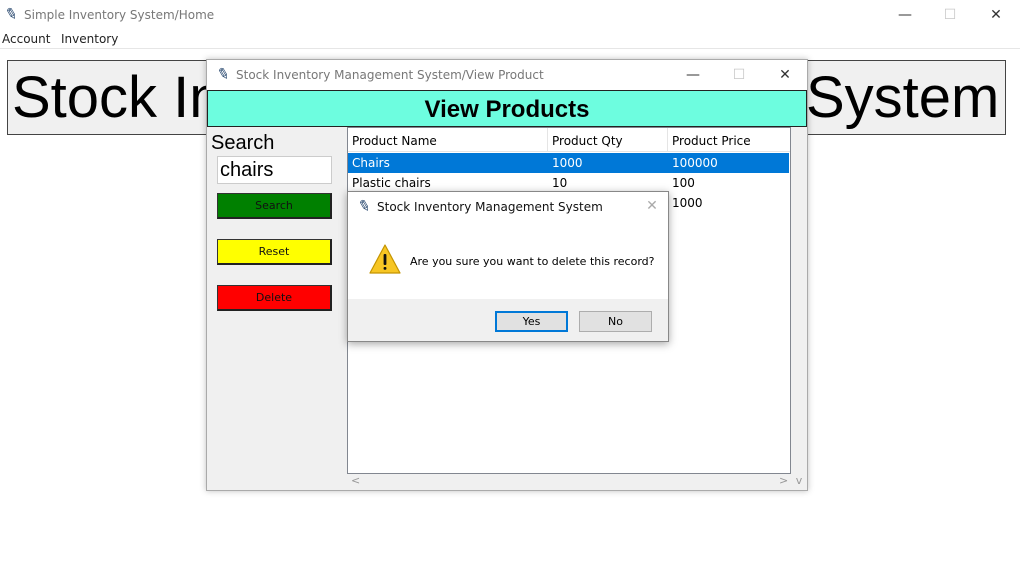 Image resolution: width=1020 pixels, height=569 pixels. I want to click on no-button: No, so click(615, 321).